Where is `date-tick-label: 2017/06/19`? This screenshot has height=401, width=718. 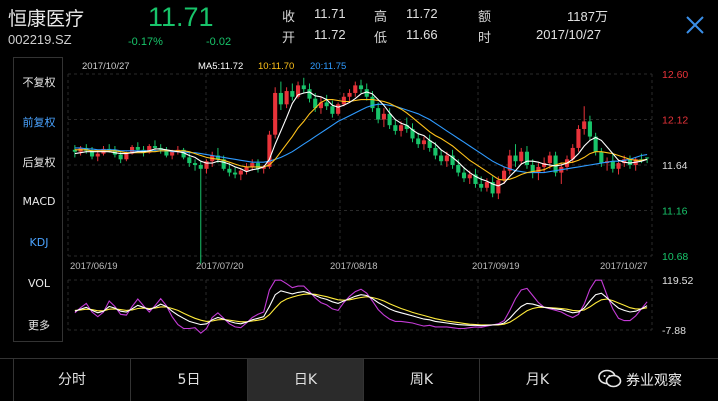 date-tick-label: 2017/06/19 is located at coordinates (94, 266).